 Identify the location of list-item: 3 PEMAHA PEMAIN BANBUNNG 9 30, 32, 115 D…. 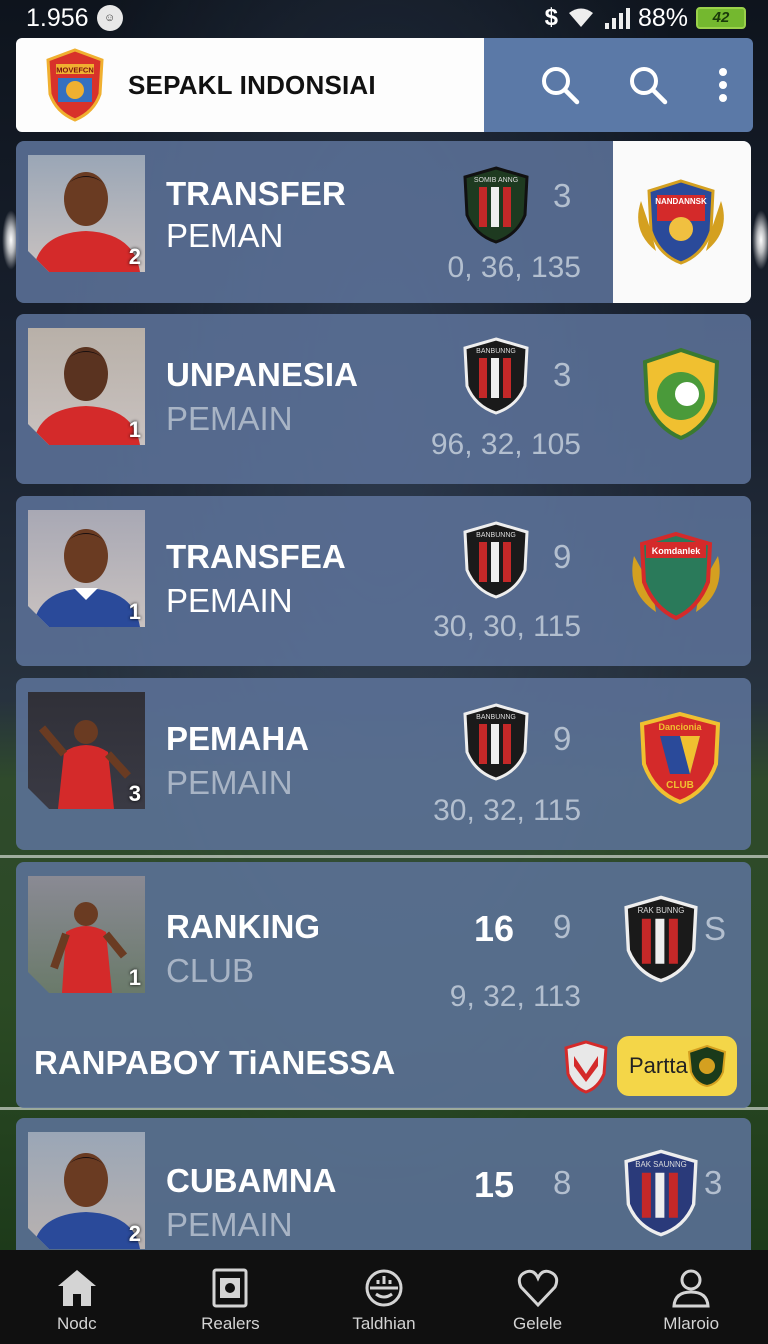
(383, 764).